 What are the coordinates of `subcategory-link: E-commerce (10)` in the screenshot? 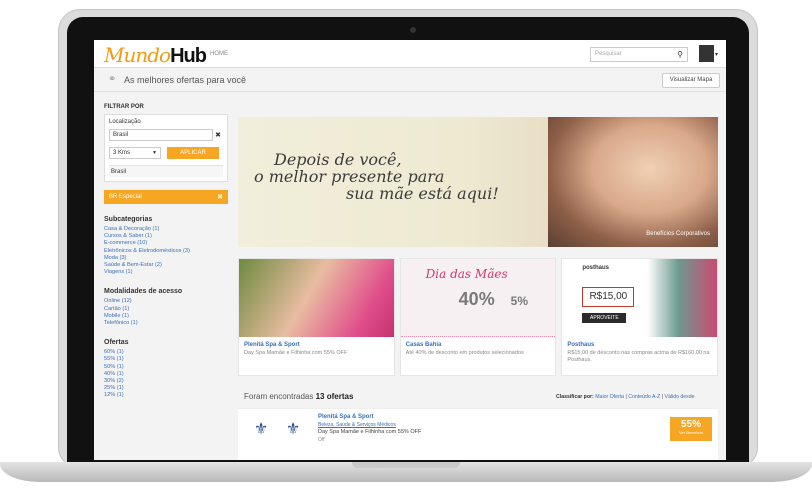 It's located at (166, 243).